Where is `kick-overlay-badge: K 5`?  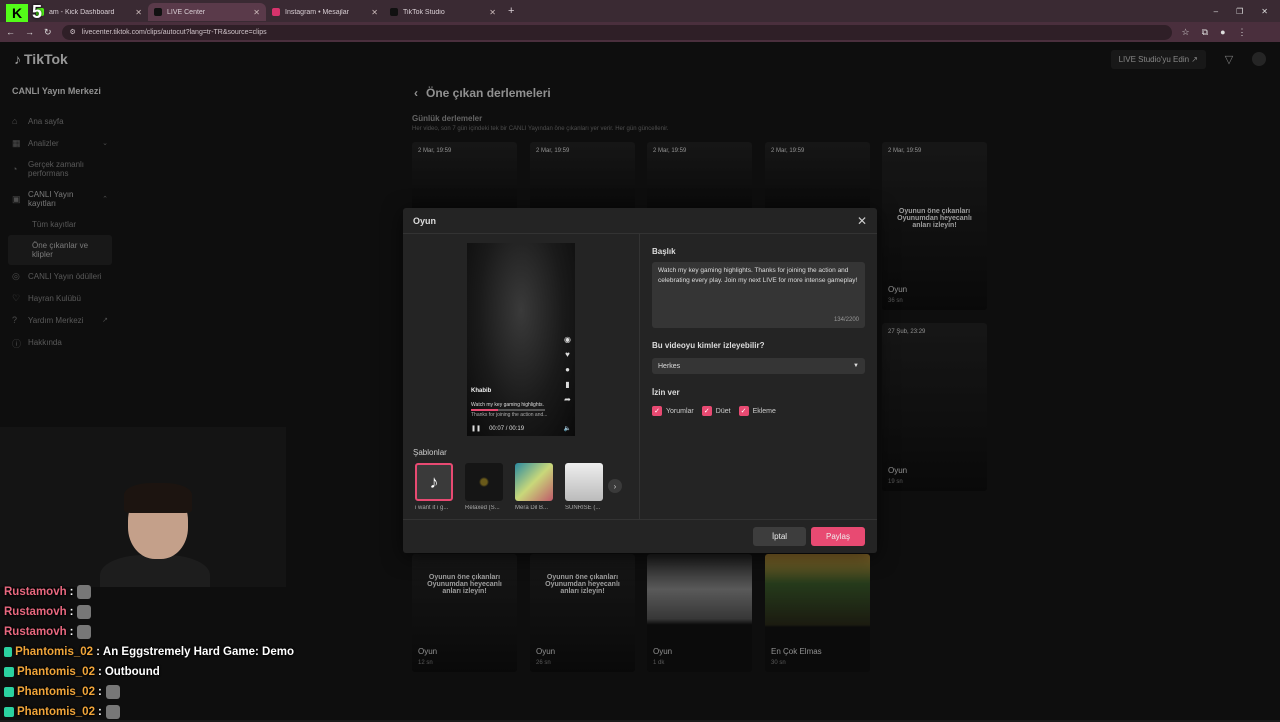 kick-overlay-badge: K 5 is located at coordinates (24, 12).